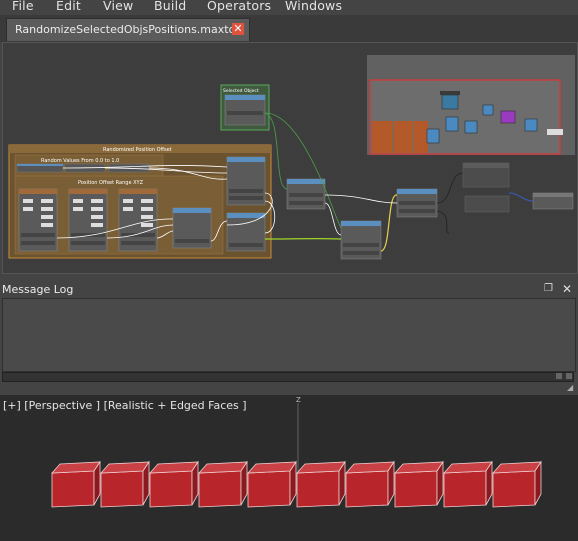 This screenshot has width=578, height=541. I want to click on message-log-header: Message Log ❐ ✕, so click(289, 290).